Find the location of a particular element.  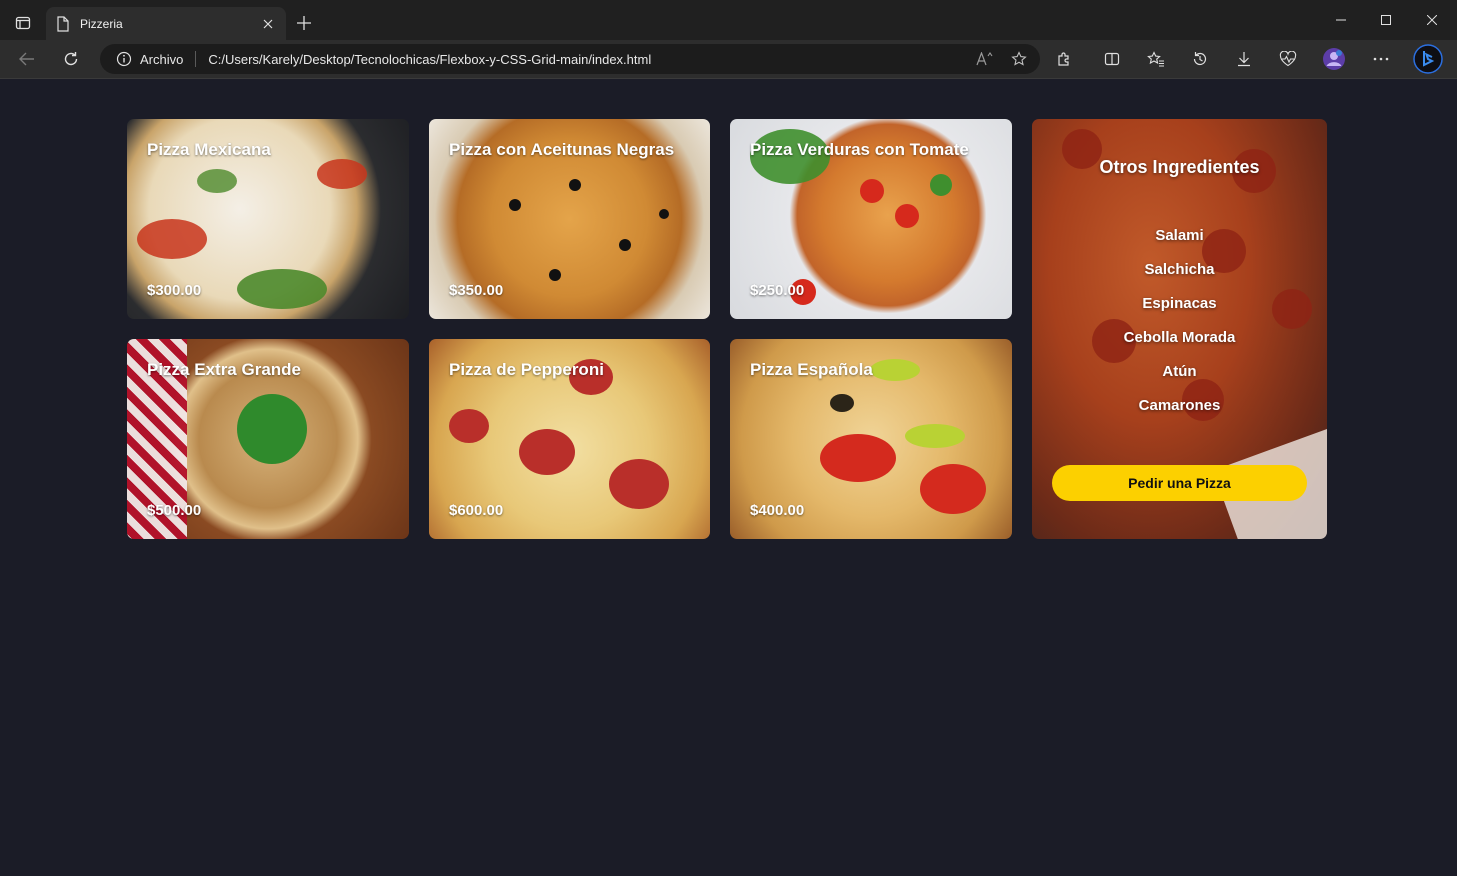

pizza-card: Pizza de Pepperoni $600.00 is located at coordinates (569, 439).